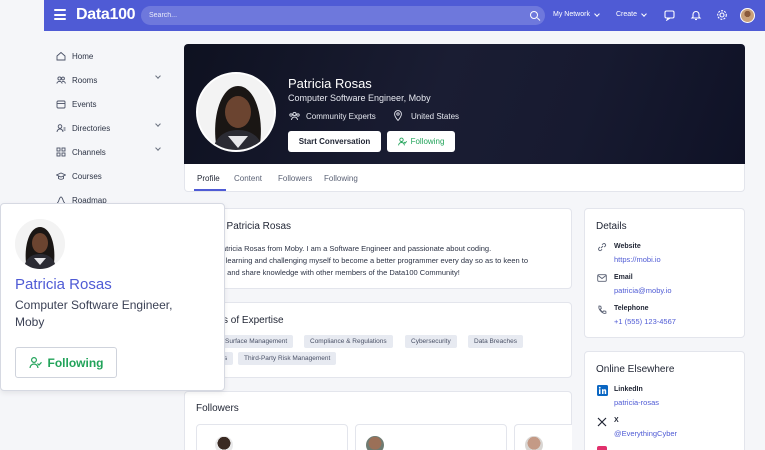  Describe the element at coordinates (61, 56) in the screenshot. I see `home-icon` at that location.